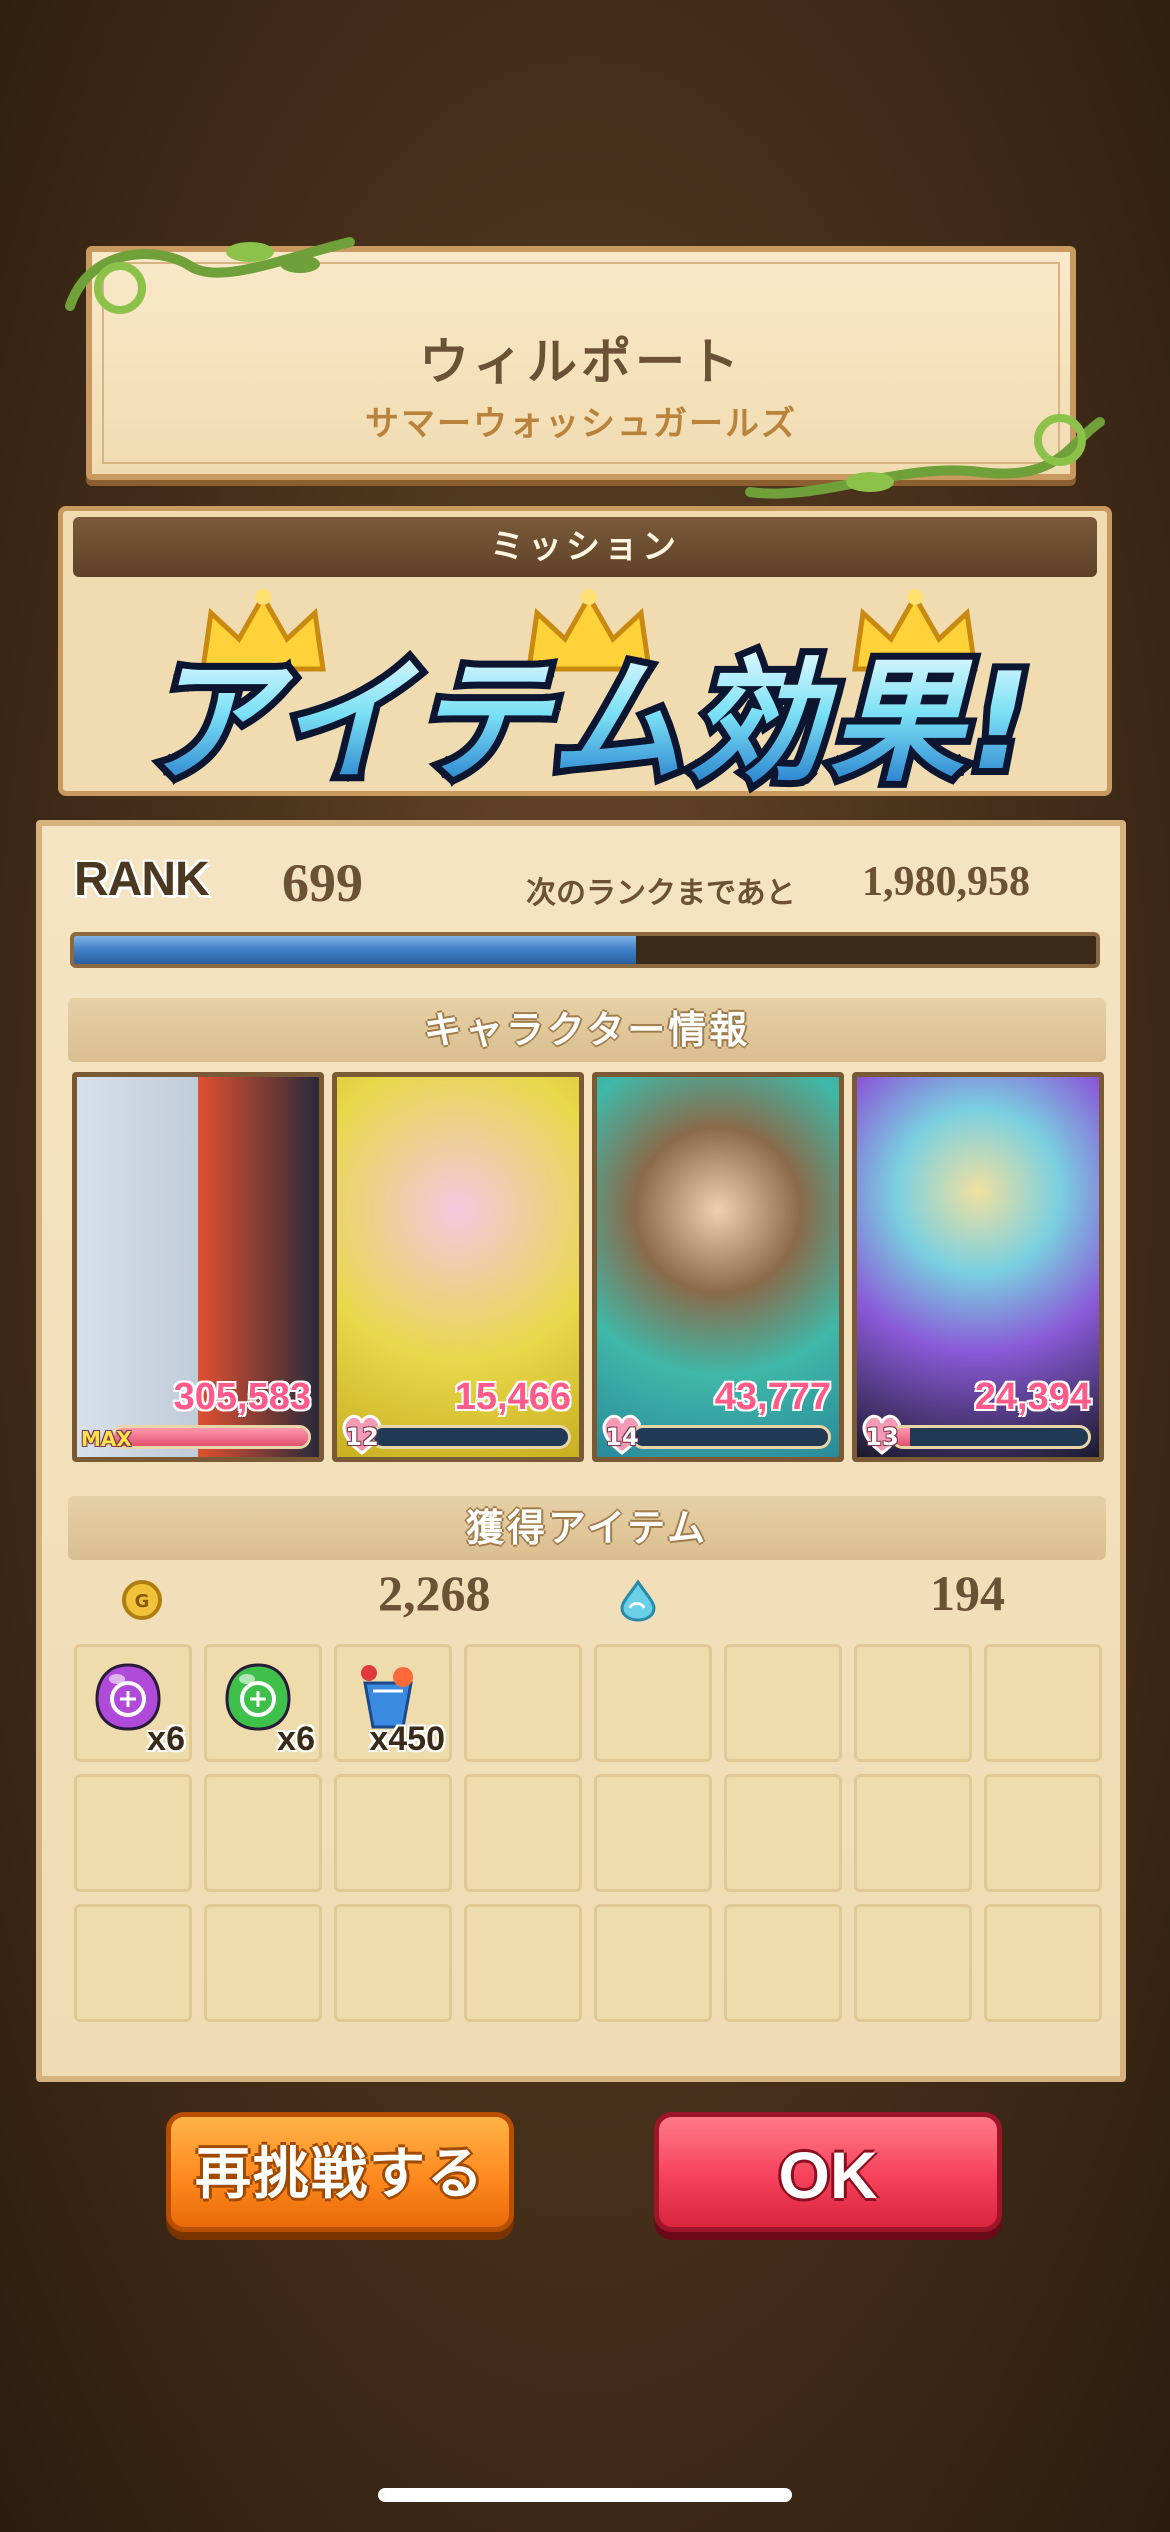 The width and height of the screenshot is (1170, 2532). Describe the element at coordinates (622, 1437) in the screenshot. I see `character-level: 14` at that location.